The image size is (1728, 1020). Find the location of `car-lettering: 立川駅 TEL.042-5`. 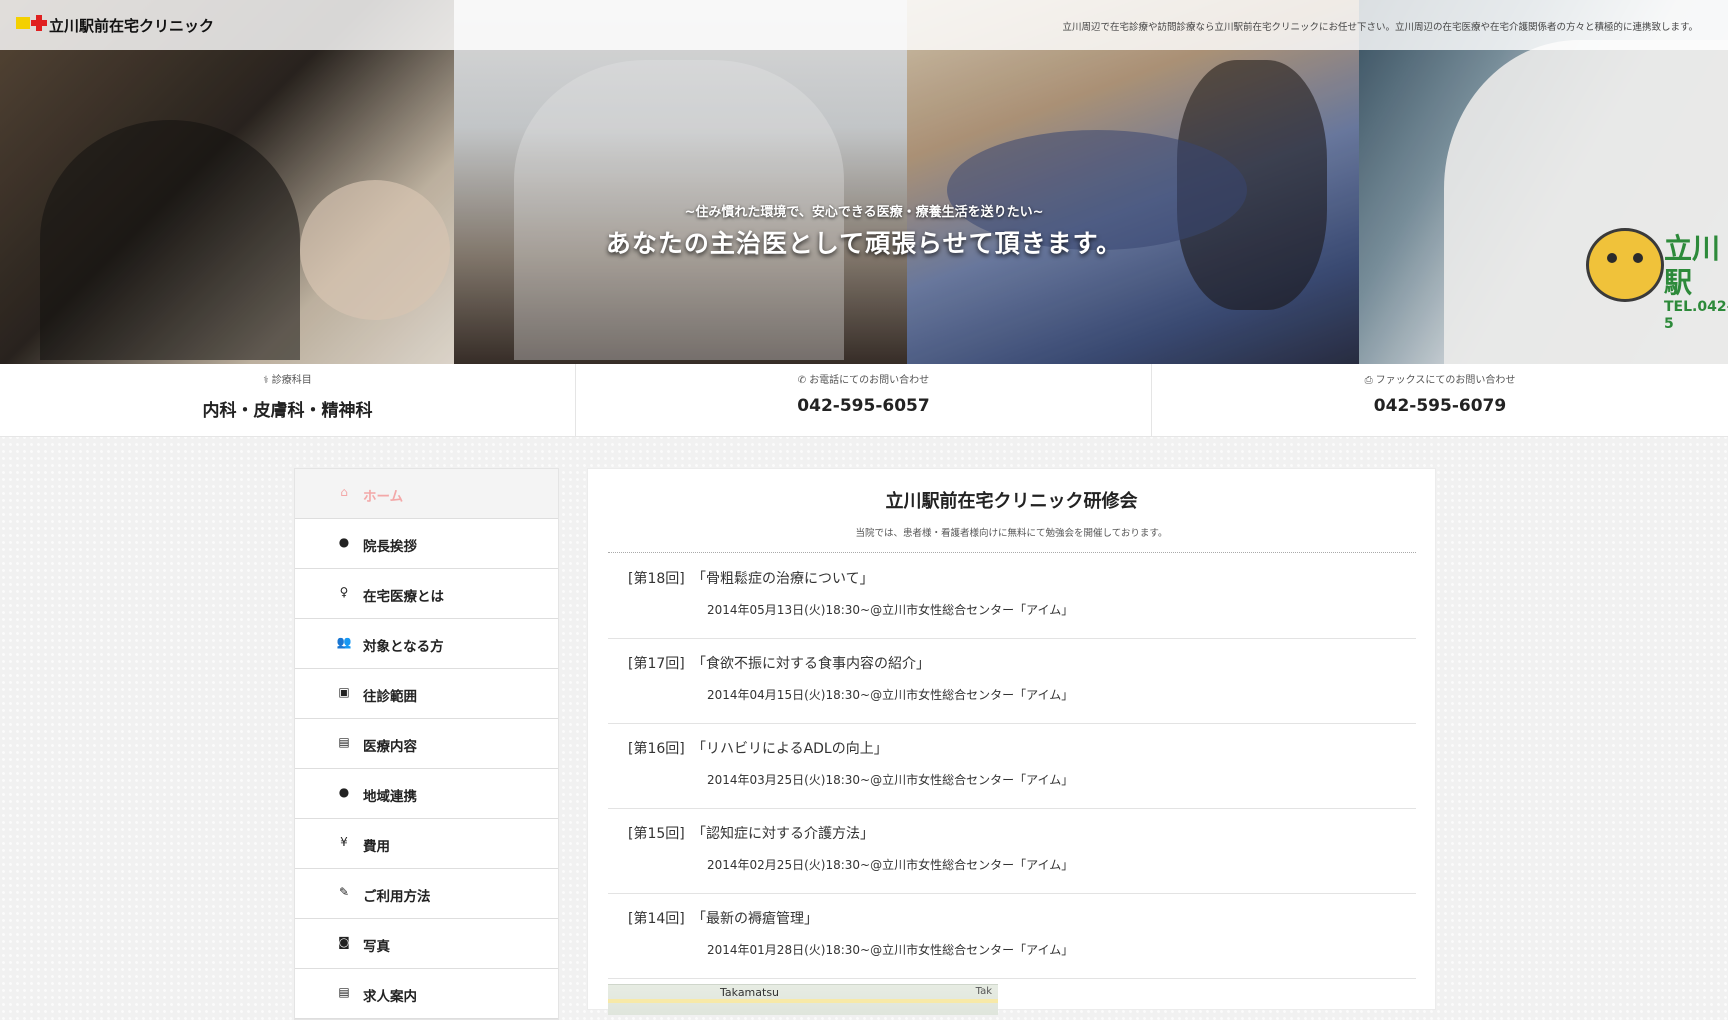

car-lettering: 立川駅 TEL.042-5 is located at coordinates (1696, 282).